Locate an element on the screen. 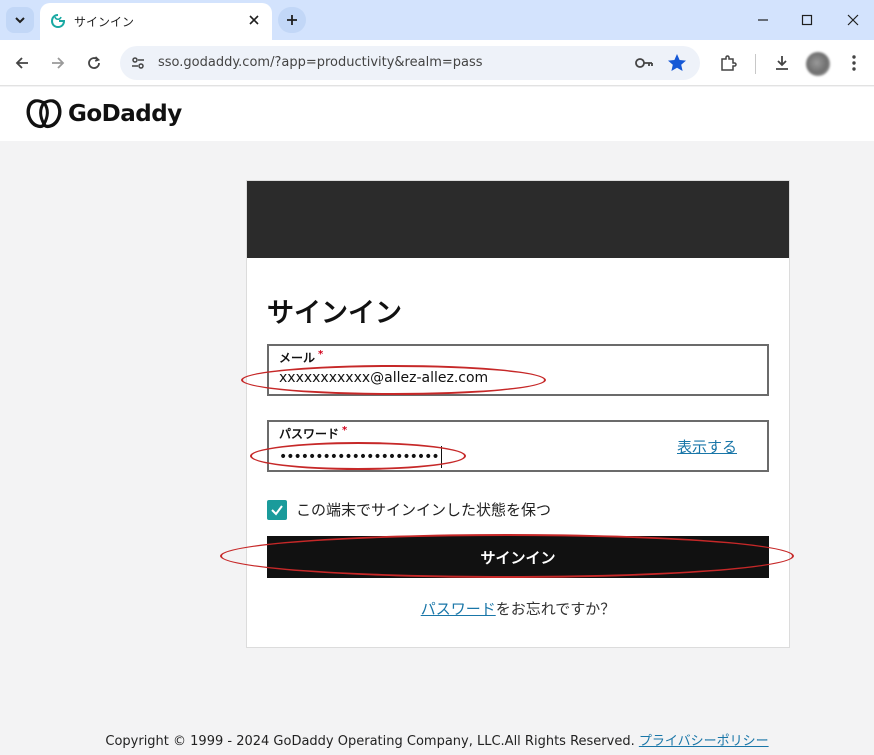 Image resolution: width=874 pixels, height=755 pixels. star-icon is located at coordinates (677, 63).